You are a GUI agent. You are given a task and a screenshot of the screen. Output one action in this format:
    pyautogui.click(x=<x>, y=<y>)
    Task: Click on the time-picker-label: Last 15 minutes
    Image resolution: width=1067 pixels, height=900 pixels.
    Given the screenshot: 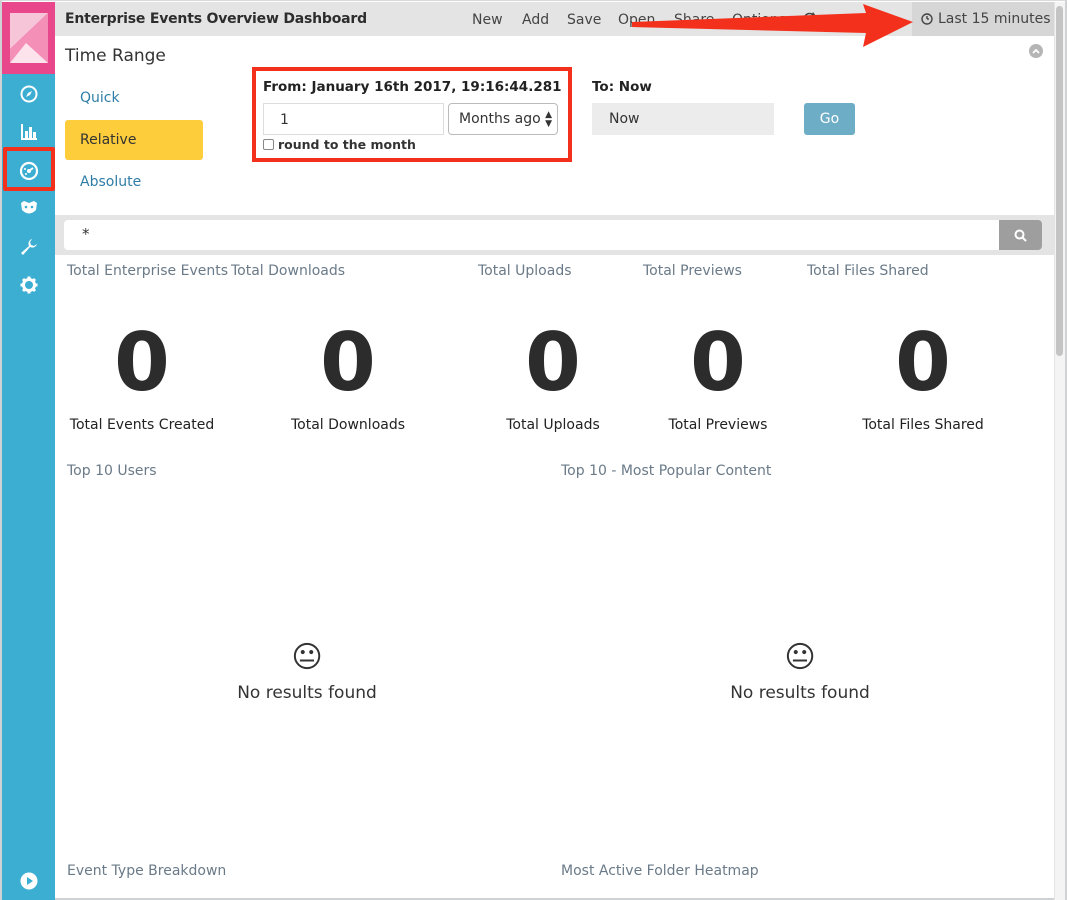 What is the action you would take?
    pyautogui.click(x=994, y=19)
    